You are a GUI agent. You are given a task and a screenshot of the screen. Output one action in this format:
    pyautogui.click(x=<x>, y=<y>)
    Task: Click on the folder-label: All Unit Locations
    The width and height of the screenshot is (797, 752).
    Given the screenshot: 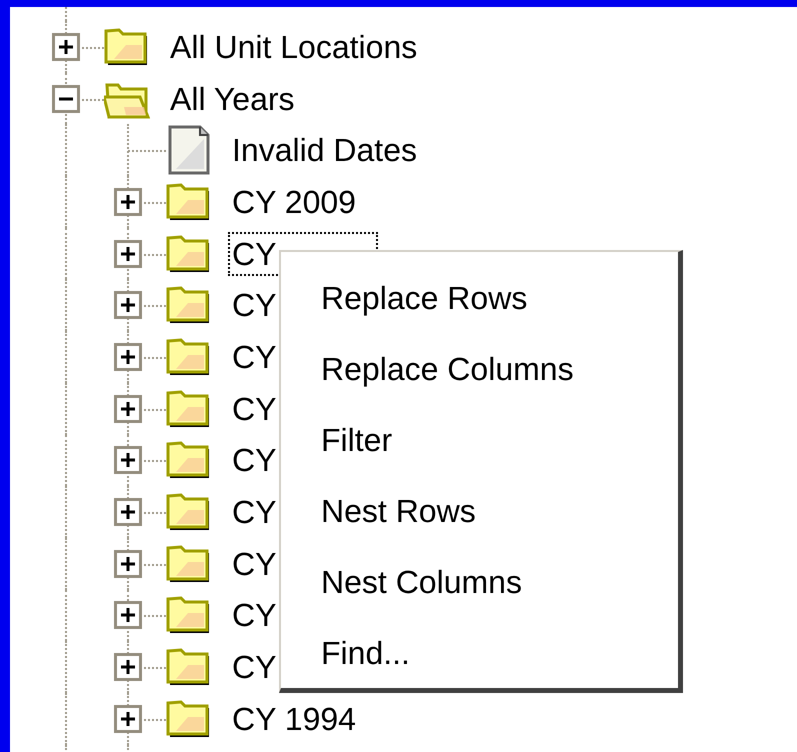 What is the action you would take?
    pyautogui.click(x=294, y=46)
    